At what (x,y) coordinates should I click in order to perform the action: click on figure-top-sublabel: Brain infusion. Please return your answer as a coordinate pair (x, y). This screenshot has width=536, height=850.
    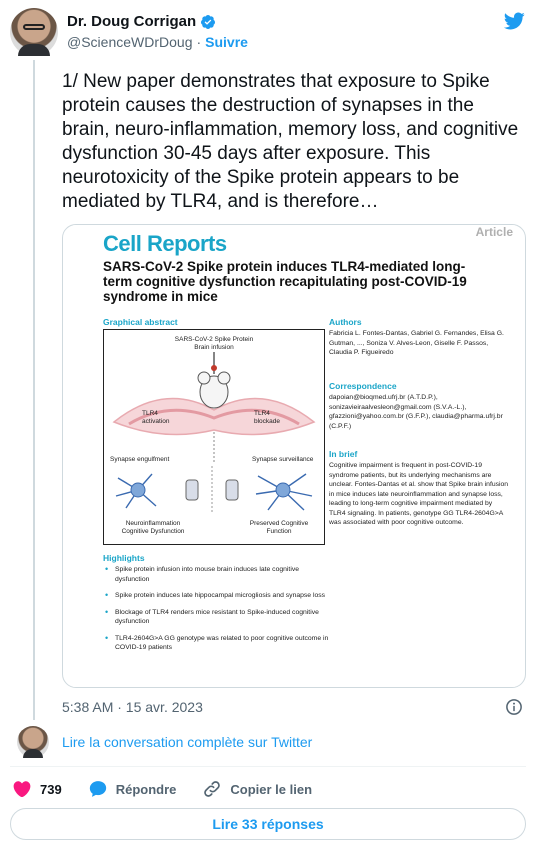
    Looking at the image, I should click on (214, 347).